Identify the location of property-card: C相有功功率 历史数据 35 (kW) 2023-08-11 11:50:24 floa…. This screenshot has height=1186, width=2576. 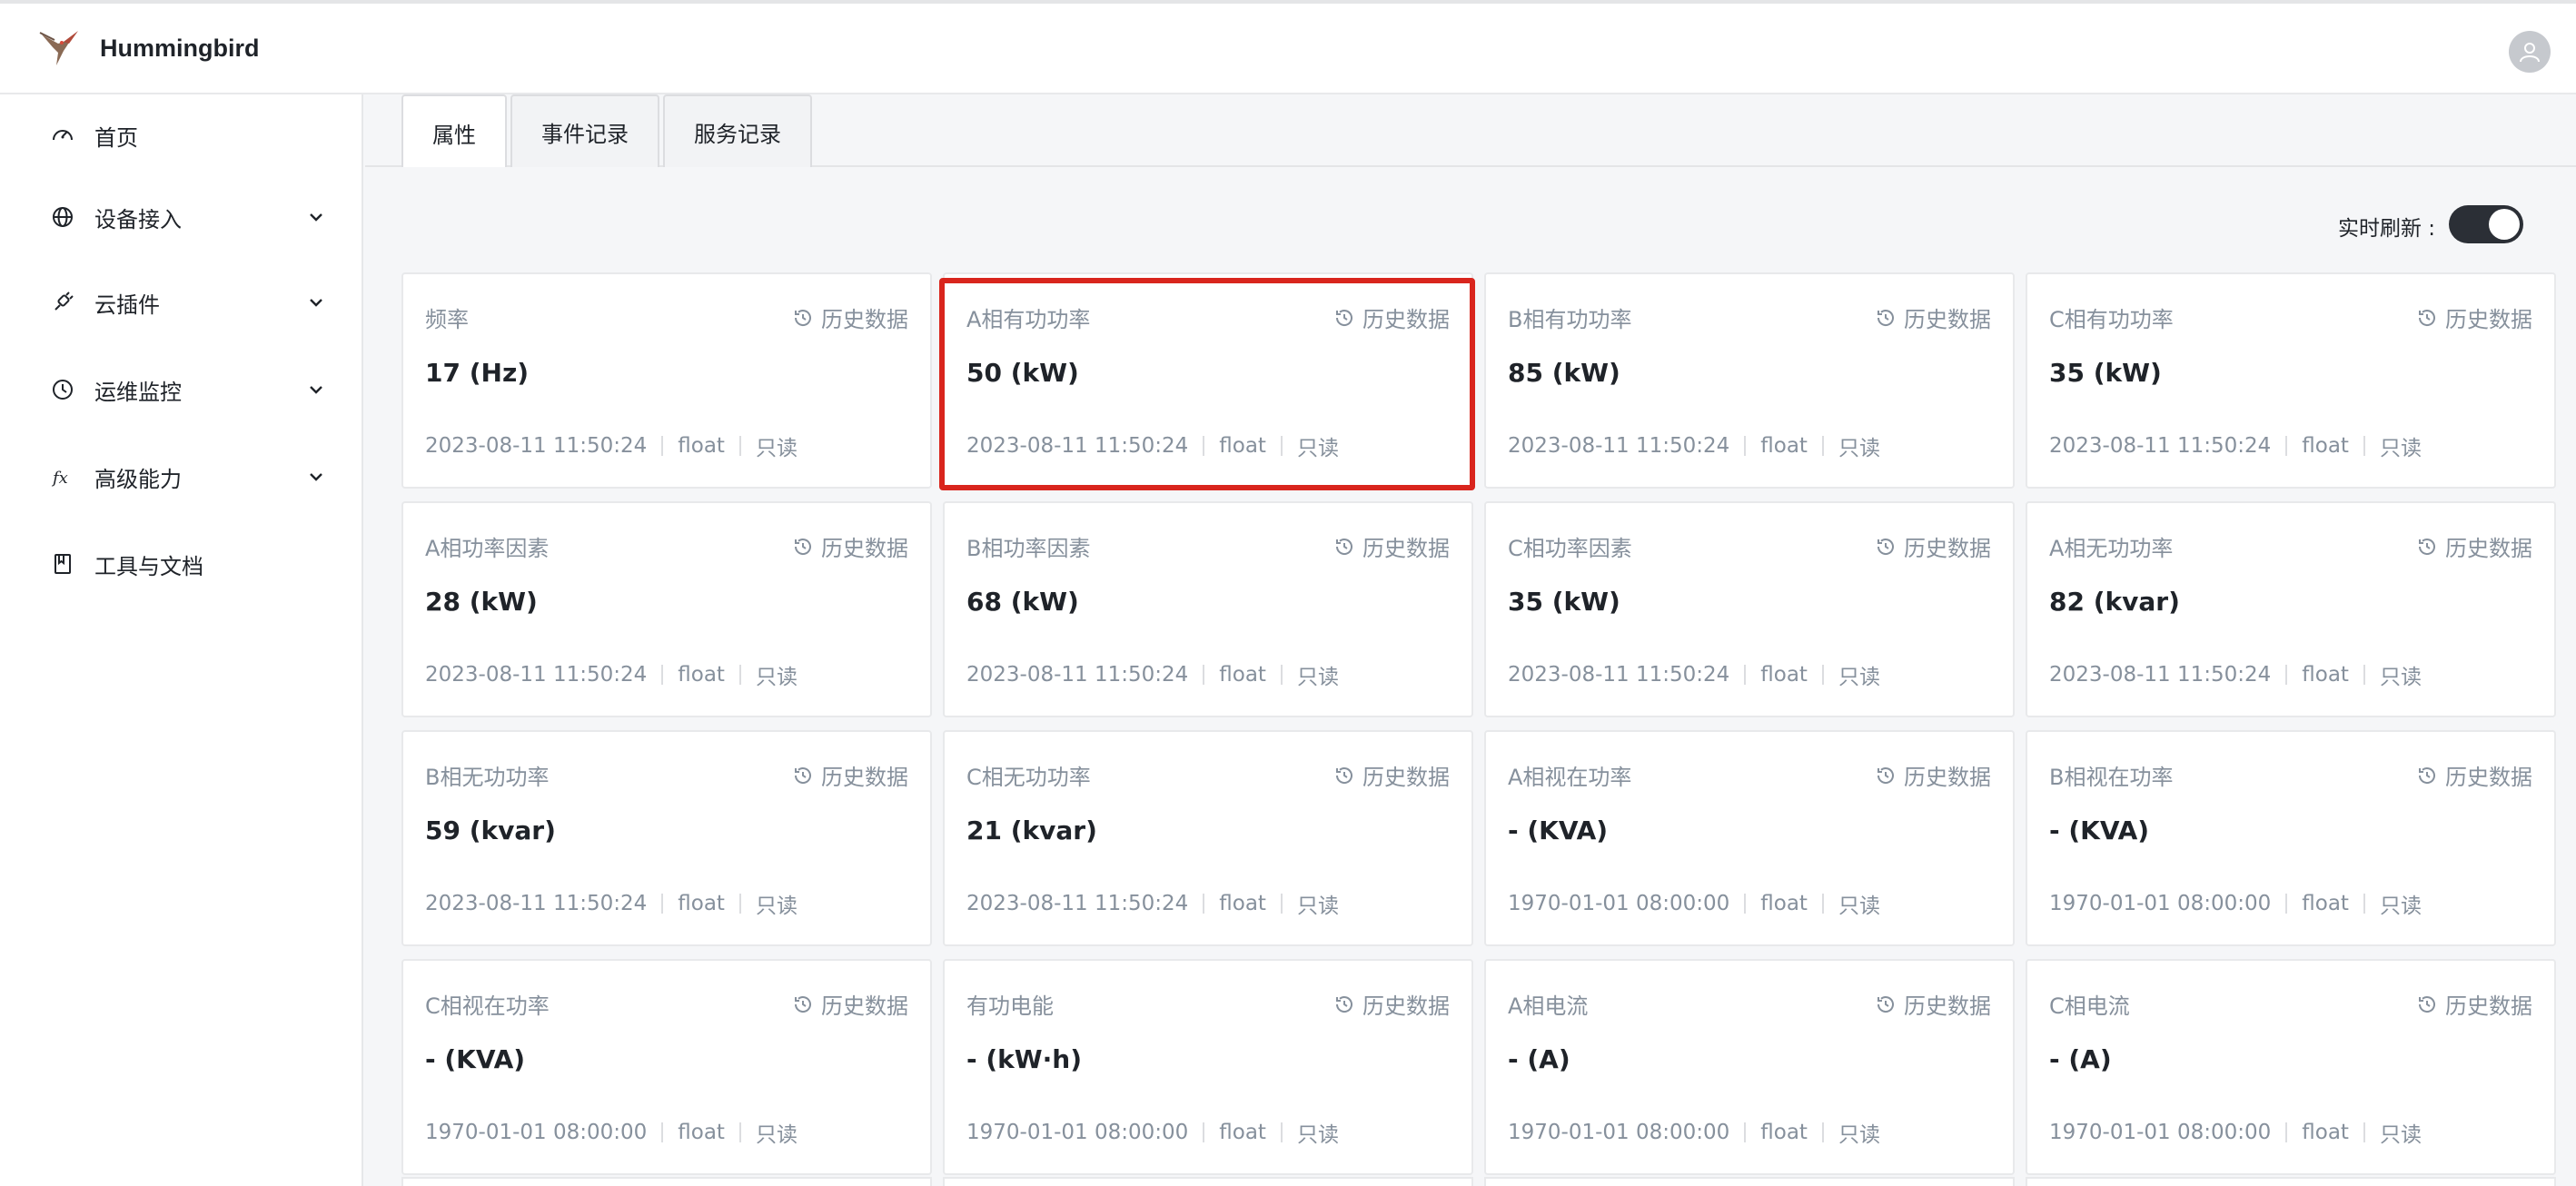
(2291, 380).